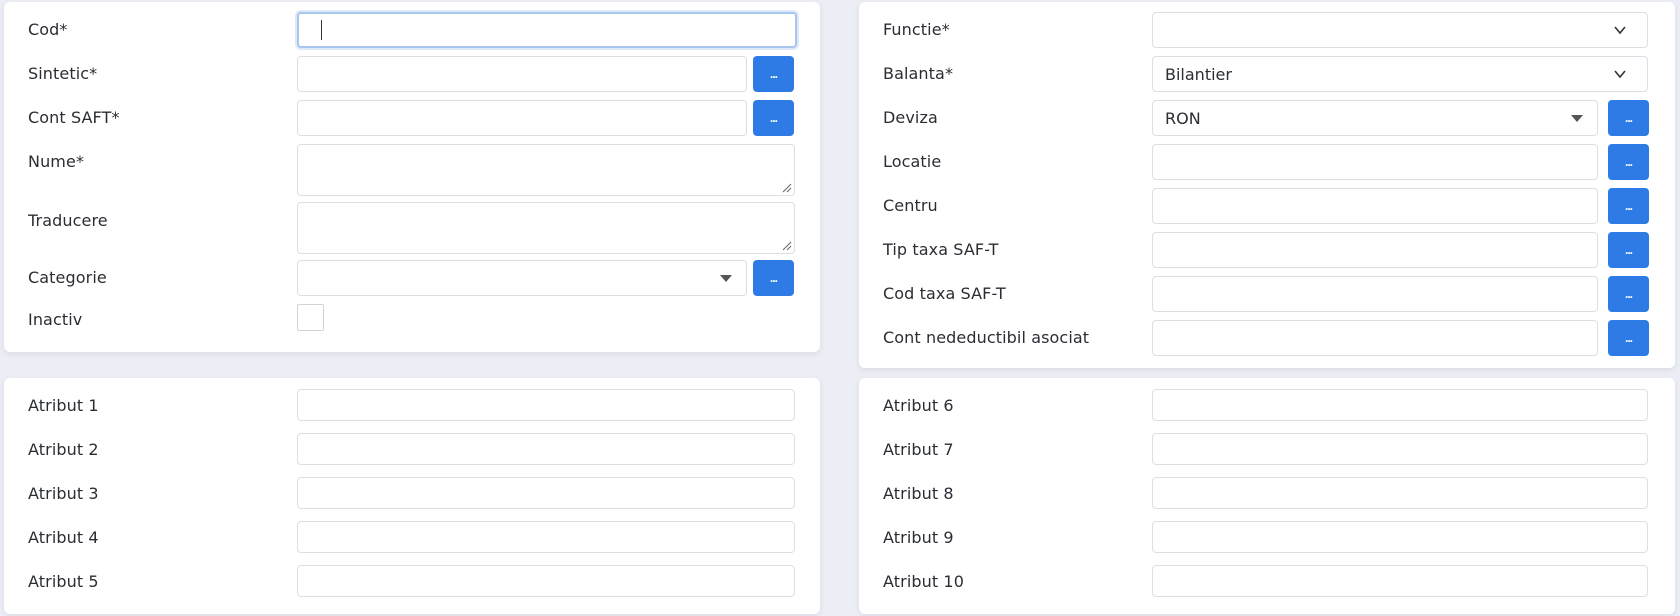 Image resolution: width=1680 pixels, height=616 pixels. I want to click on attribute-label: Atribut 10, so click(923, 581).